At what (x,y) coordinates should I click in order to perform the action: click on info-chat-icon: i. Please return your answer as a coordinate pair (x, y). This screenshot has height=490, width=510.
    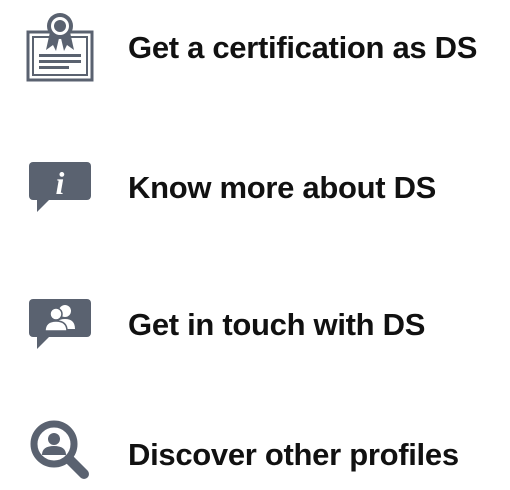
    Looking at the image, I should click on (60, 188).